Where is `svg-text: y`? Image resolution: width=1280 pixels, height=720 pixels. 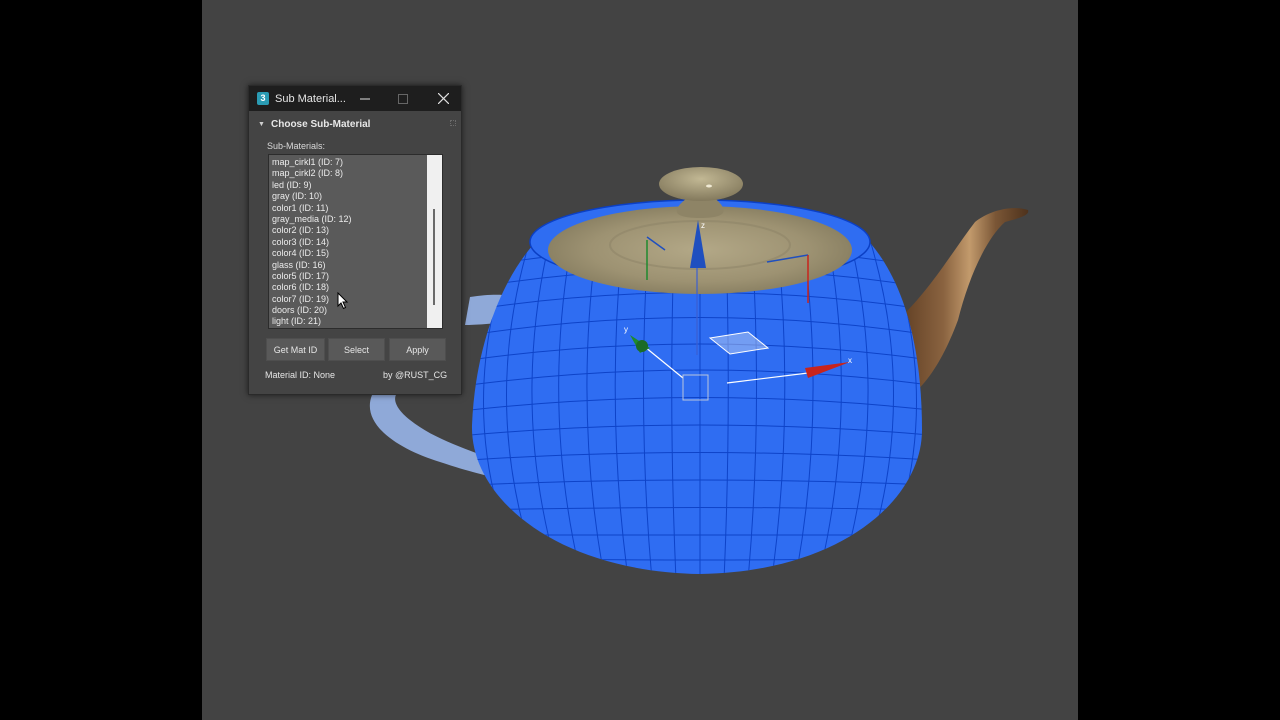
svg-text: y is located at coordinates (626, 329).